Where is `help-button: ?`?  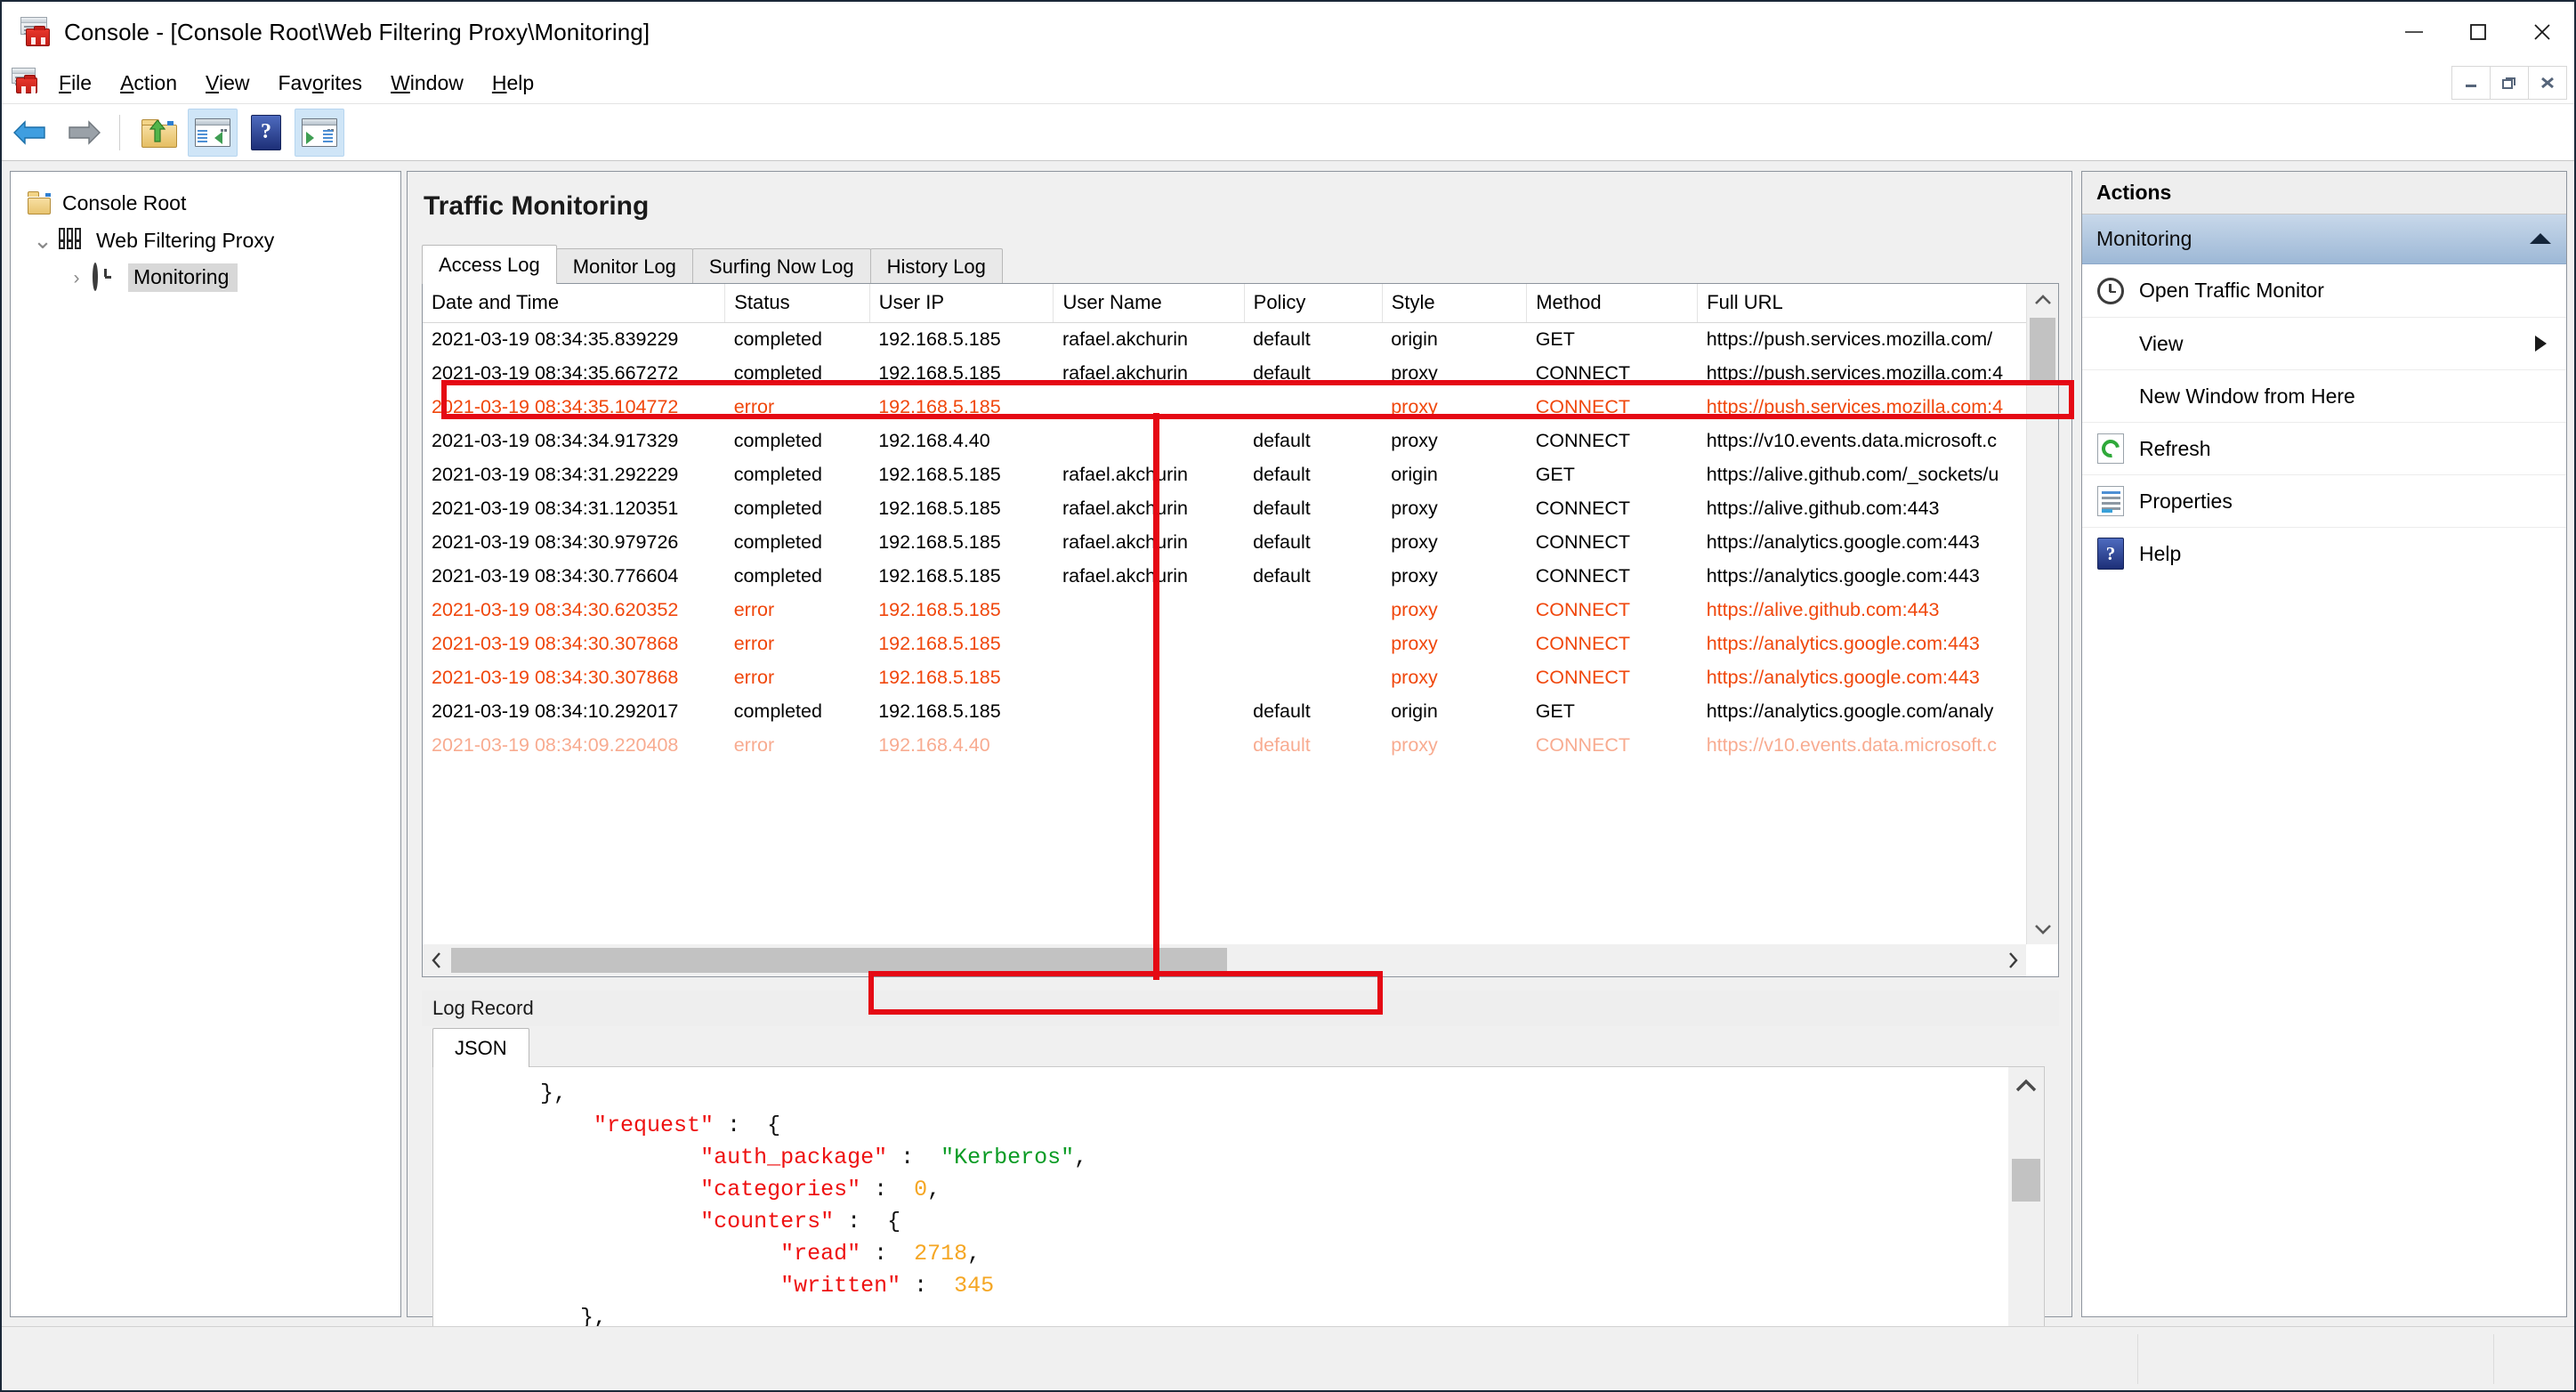 help-button: ? is located at coordinates (266, 133).